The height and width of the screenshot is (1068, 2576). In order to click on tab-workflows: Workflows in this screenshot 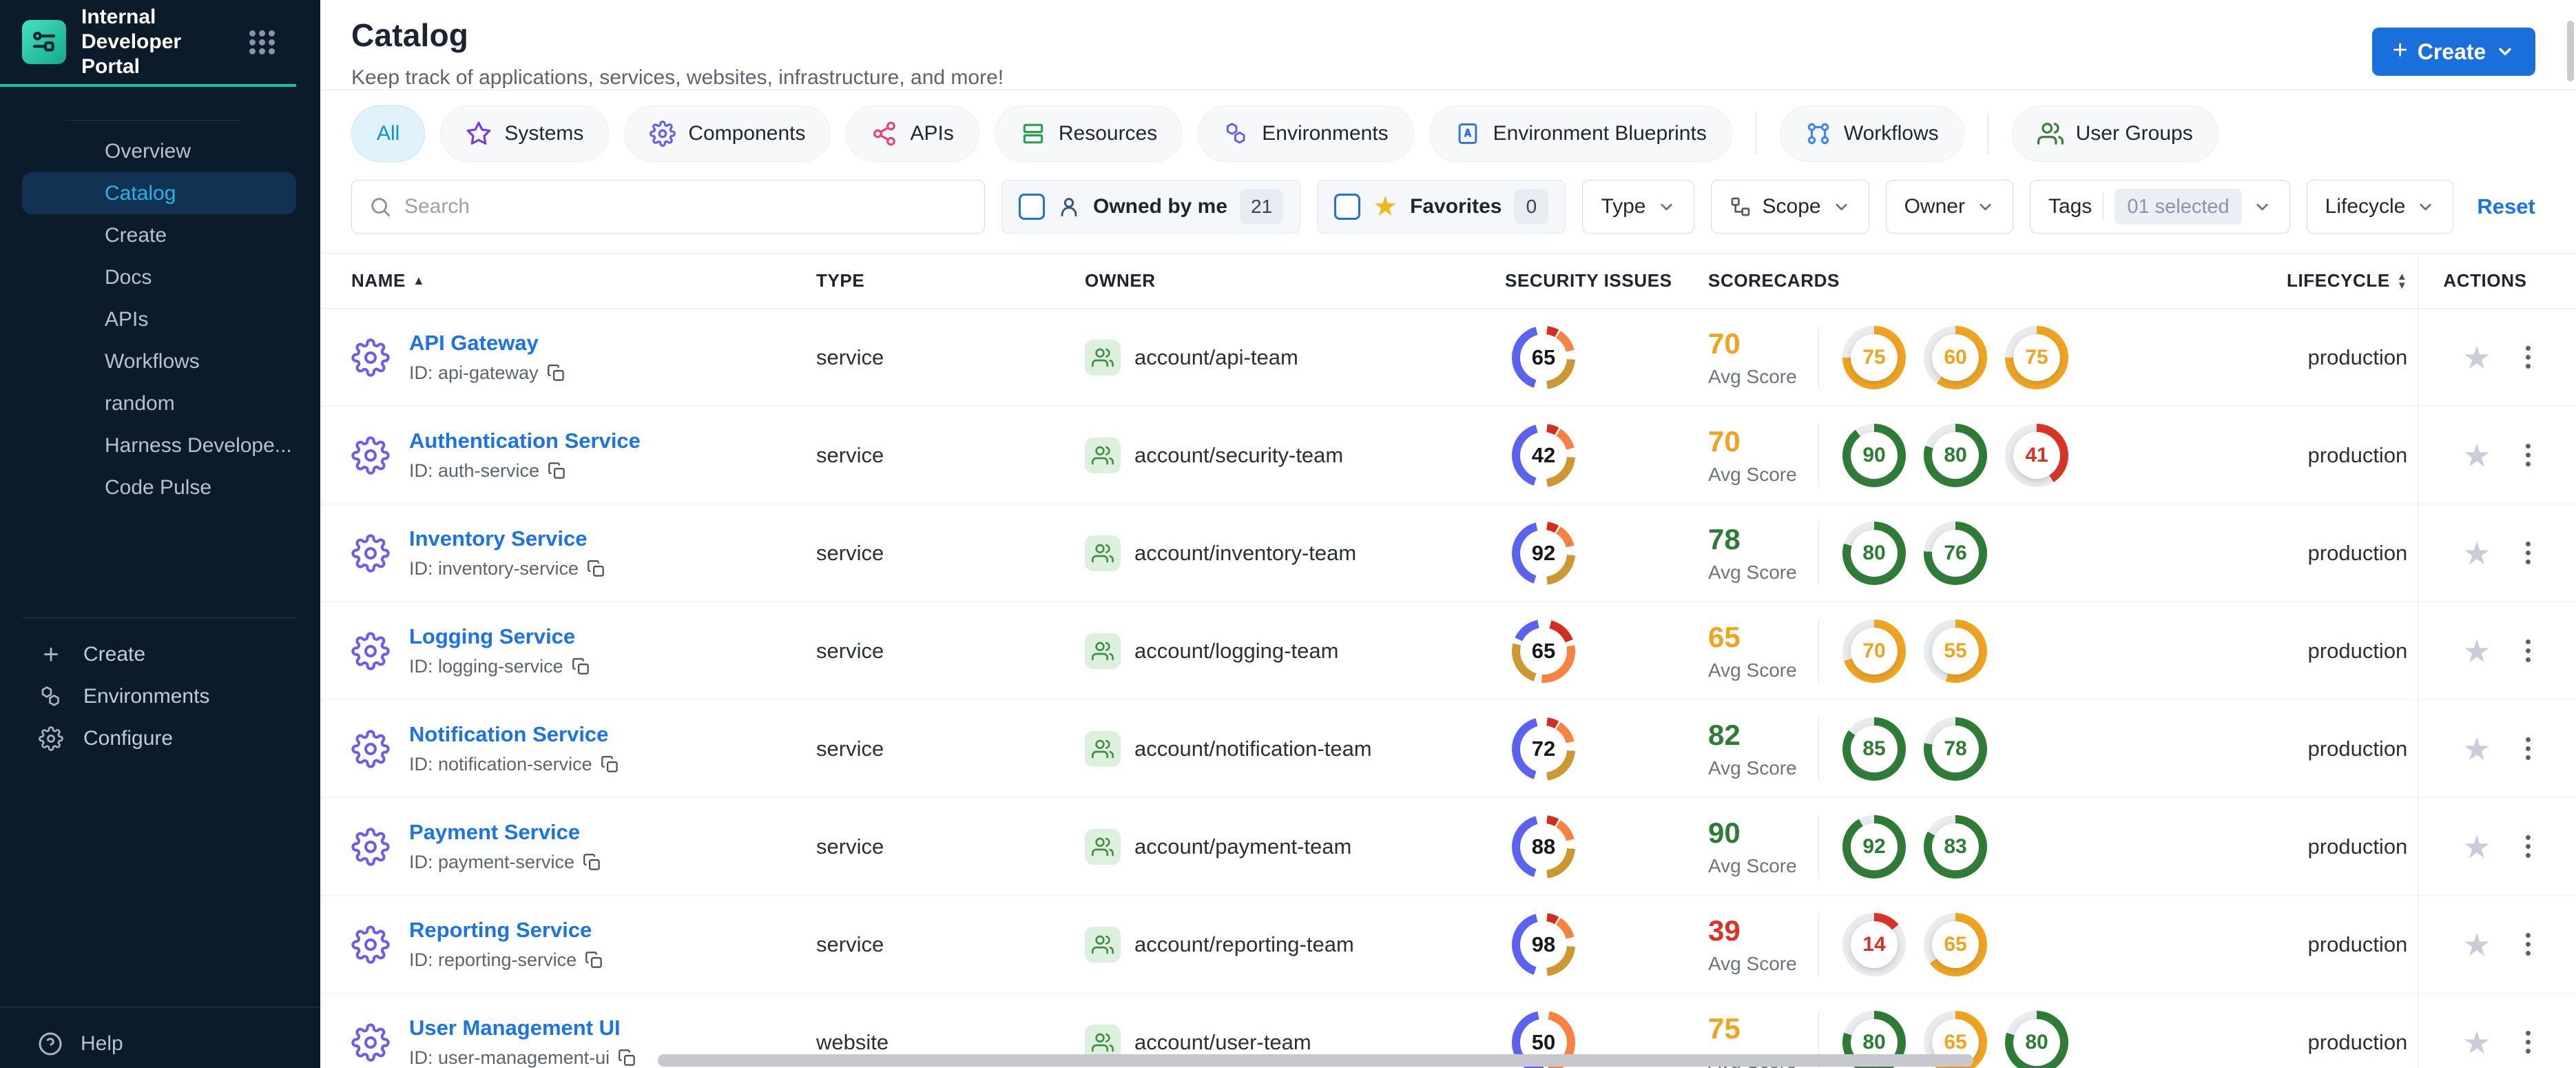, I will do `click(1871, 133)`.